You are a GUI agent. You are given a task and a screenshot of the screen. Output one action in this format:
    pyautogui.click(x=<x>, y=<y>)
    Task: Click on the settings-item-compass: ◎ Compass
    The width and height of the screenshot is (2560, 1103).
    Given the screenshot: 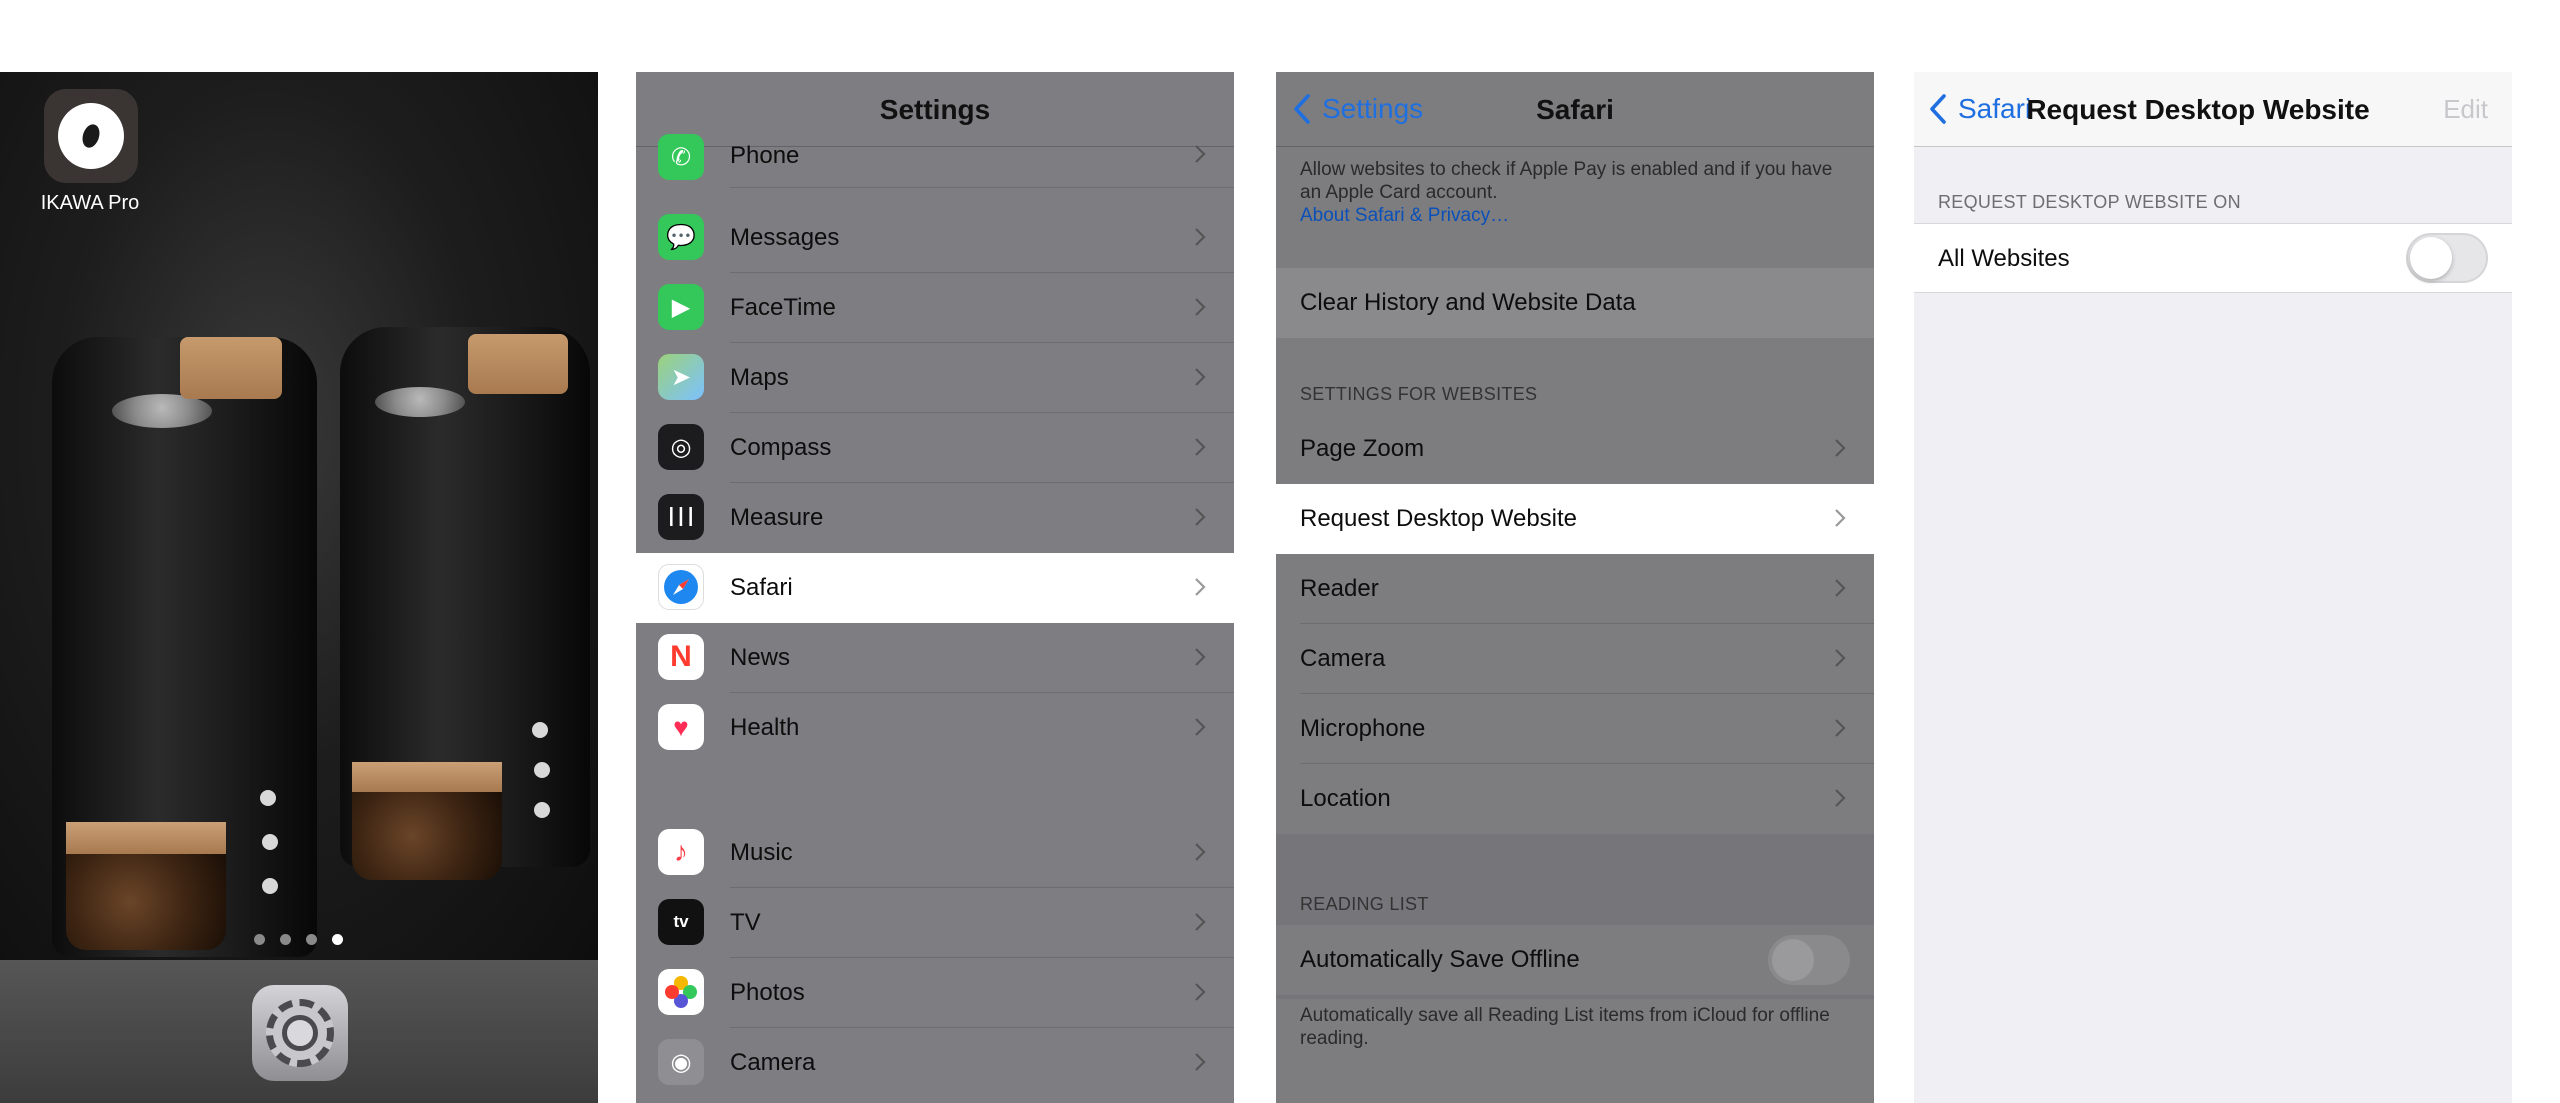 What is the action you would take?
    pyautogui.click(x=935, y=448)
    